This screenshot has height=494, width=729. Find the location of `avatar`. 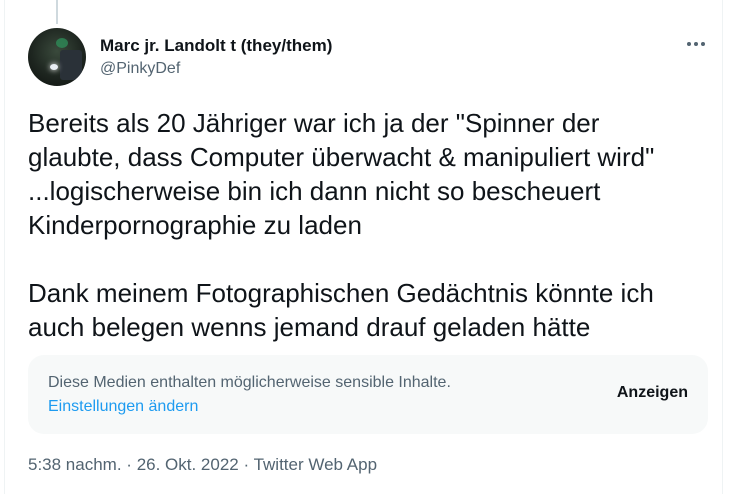

avatar is located at coordinates (57, 57).